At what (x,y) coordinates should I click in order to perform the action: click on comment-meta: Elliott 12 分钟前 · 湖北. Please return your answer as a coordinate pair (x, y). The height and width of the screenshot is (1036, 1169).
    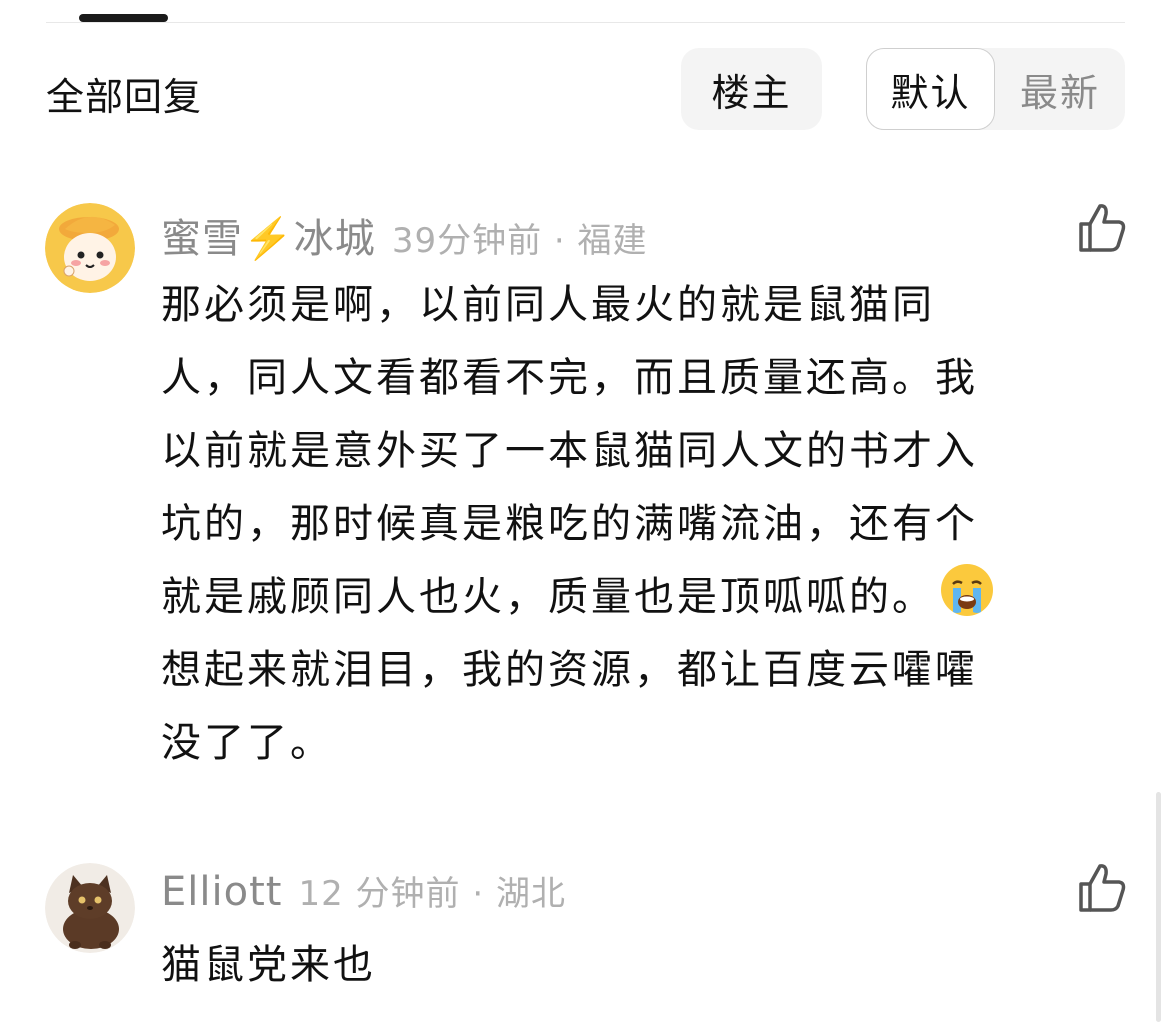
    Looking at the image, I should click on (363, 890).